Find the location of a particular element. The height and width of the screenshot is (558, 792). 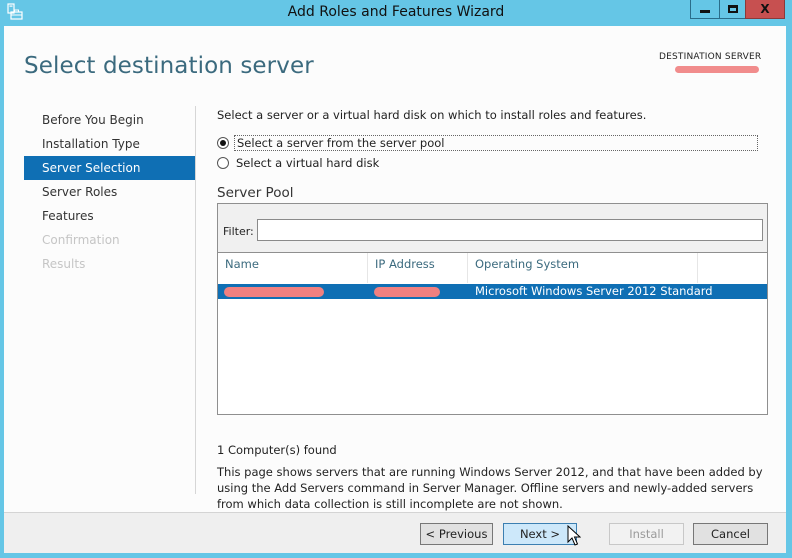

window-title: Add Roles and Features Wizard is located at coordinates (396, 12).